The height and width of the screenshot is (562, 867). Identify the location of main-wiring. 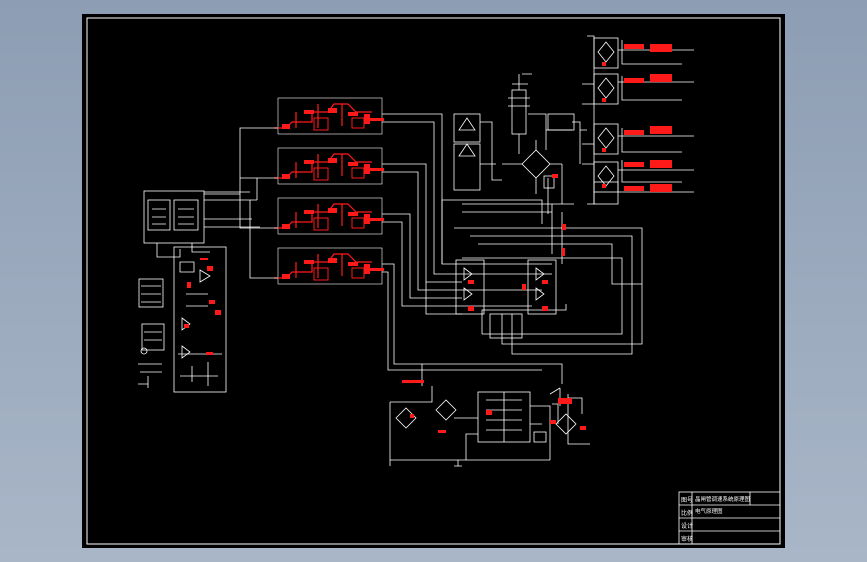
(512, 248).